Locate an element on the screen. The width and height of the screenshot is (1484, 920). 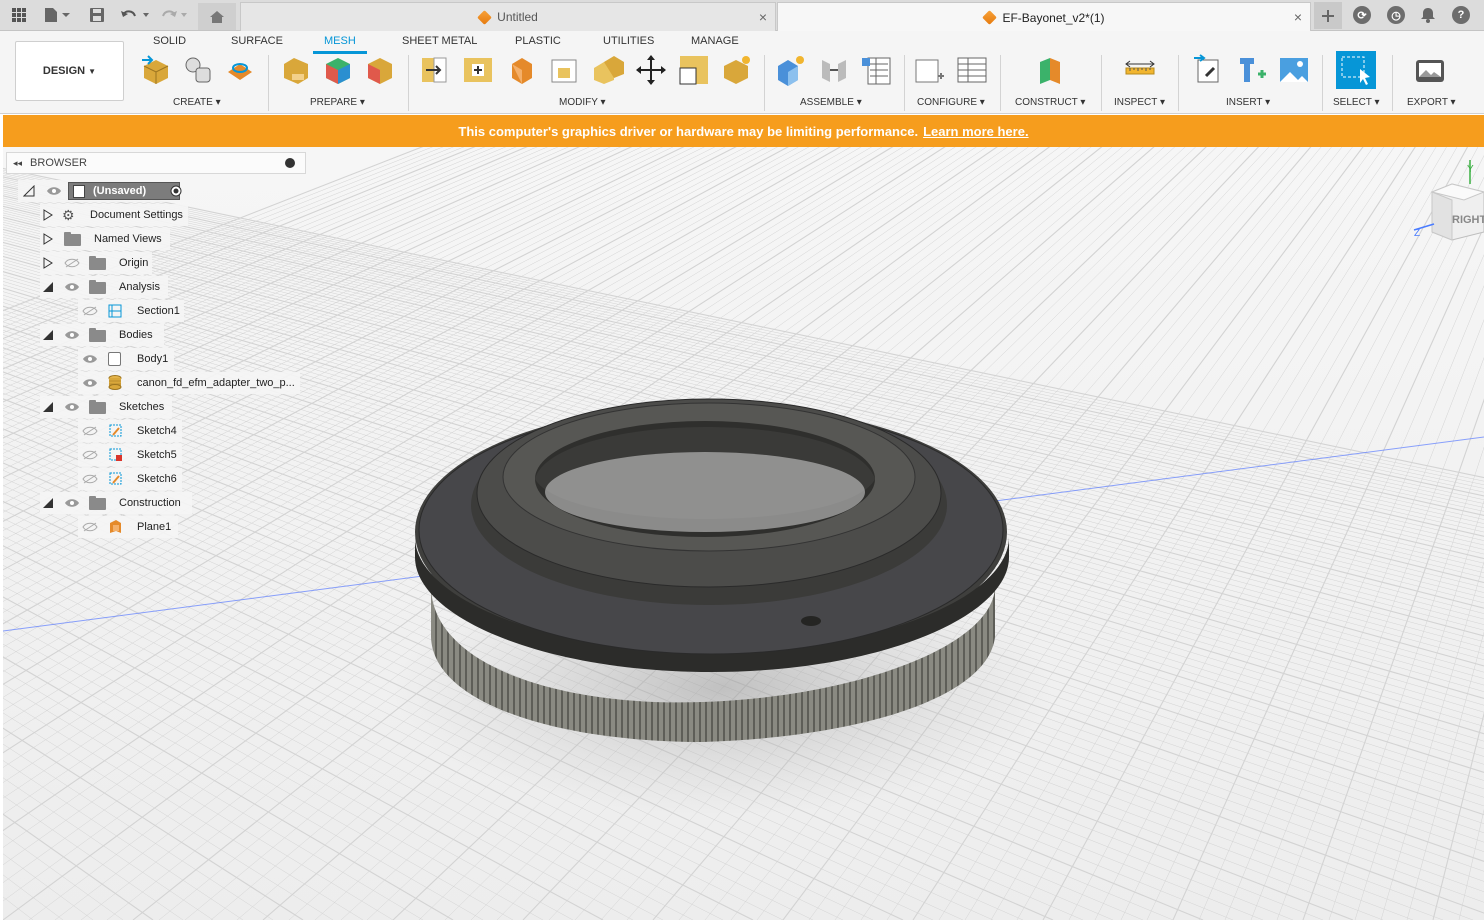
measure-icon is located at coordinates (1140, 70).